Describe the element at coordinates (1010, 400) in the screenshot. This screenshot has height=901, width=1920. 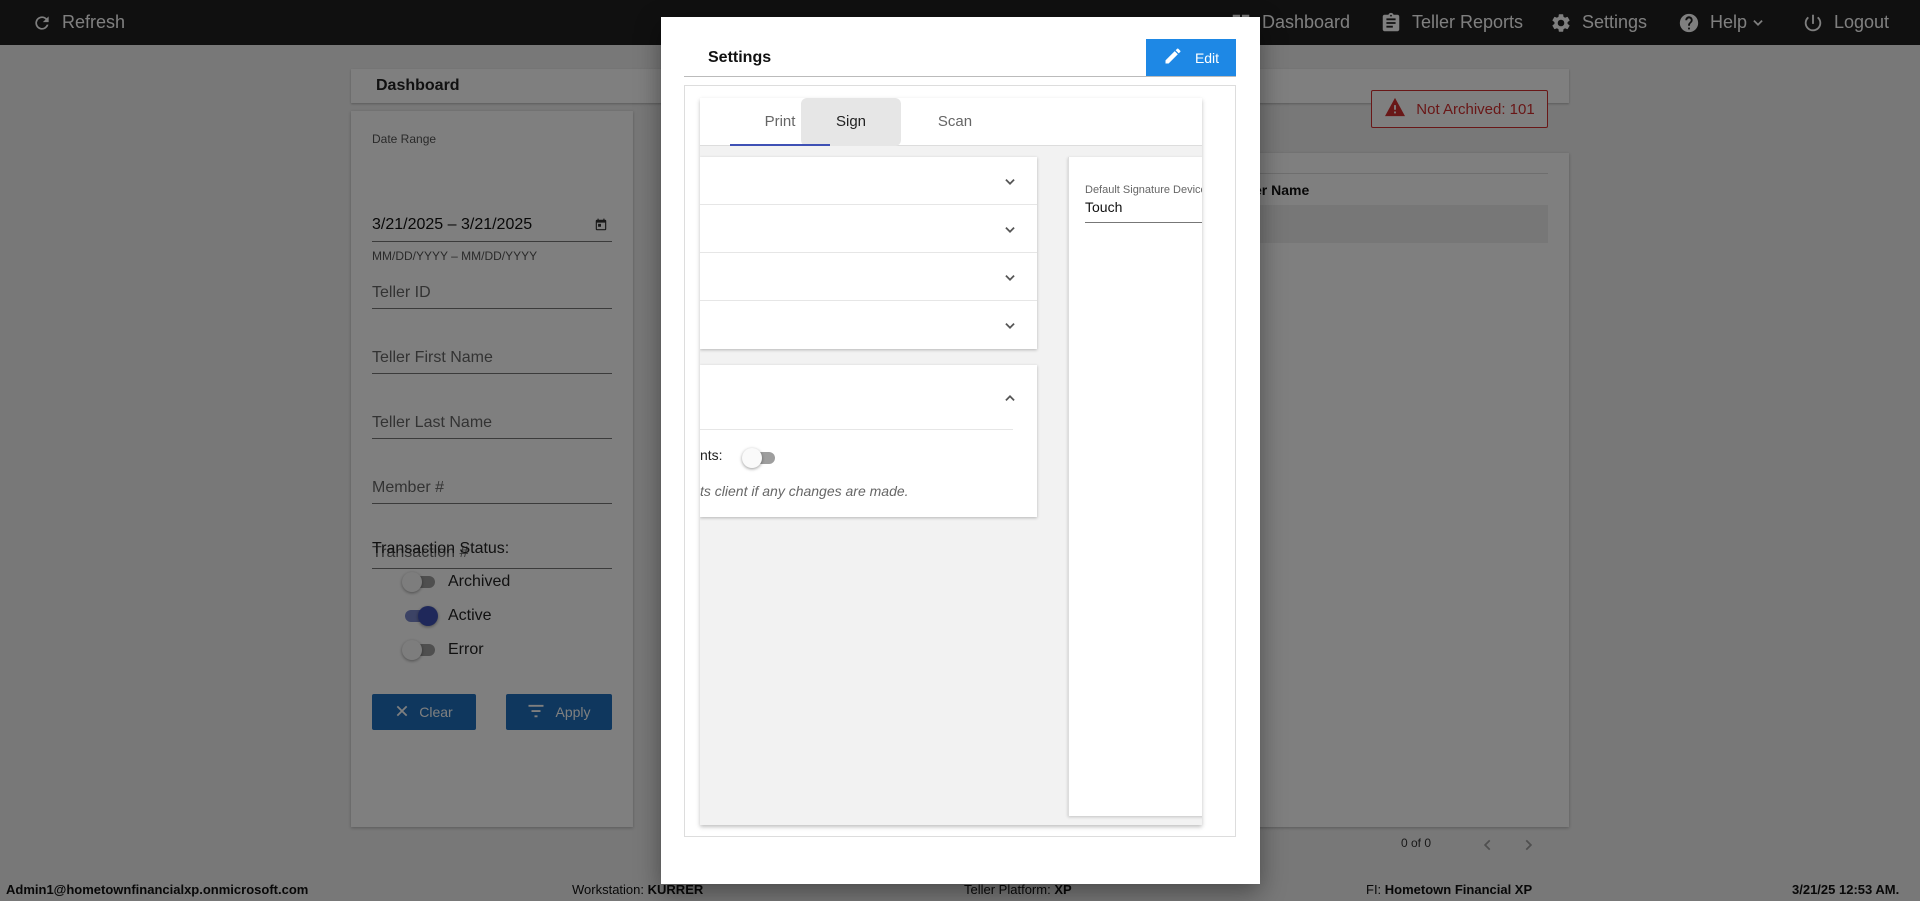
I see `chevron-up-icon` at that location.